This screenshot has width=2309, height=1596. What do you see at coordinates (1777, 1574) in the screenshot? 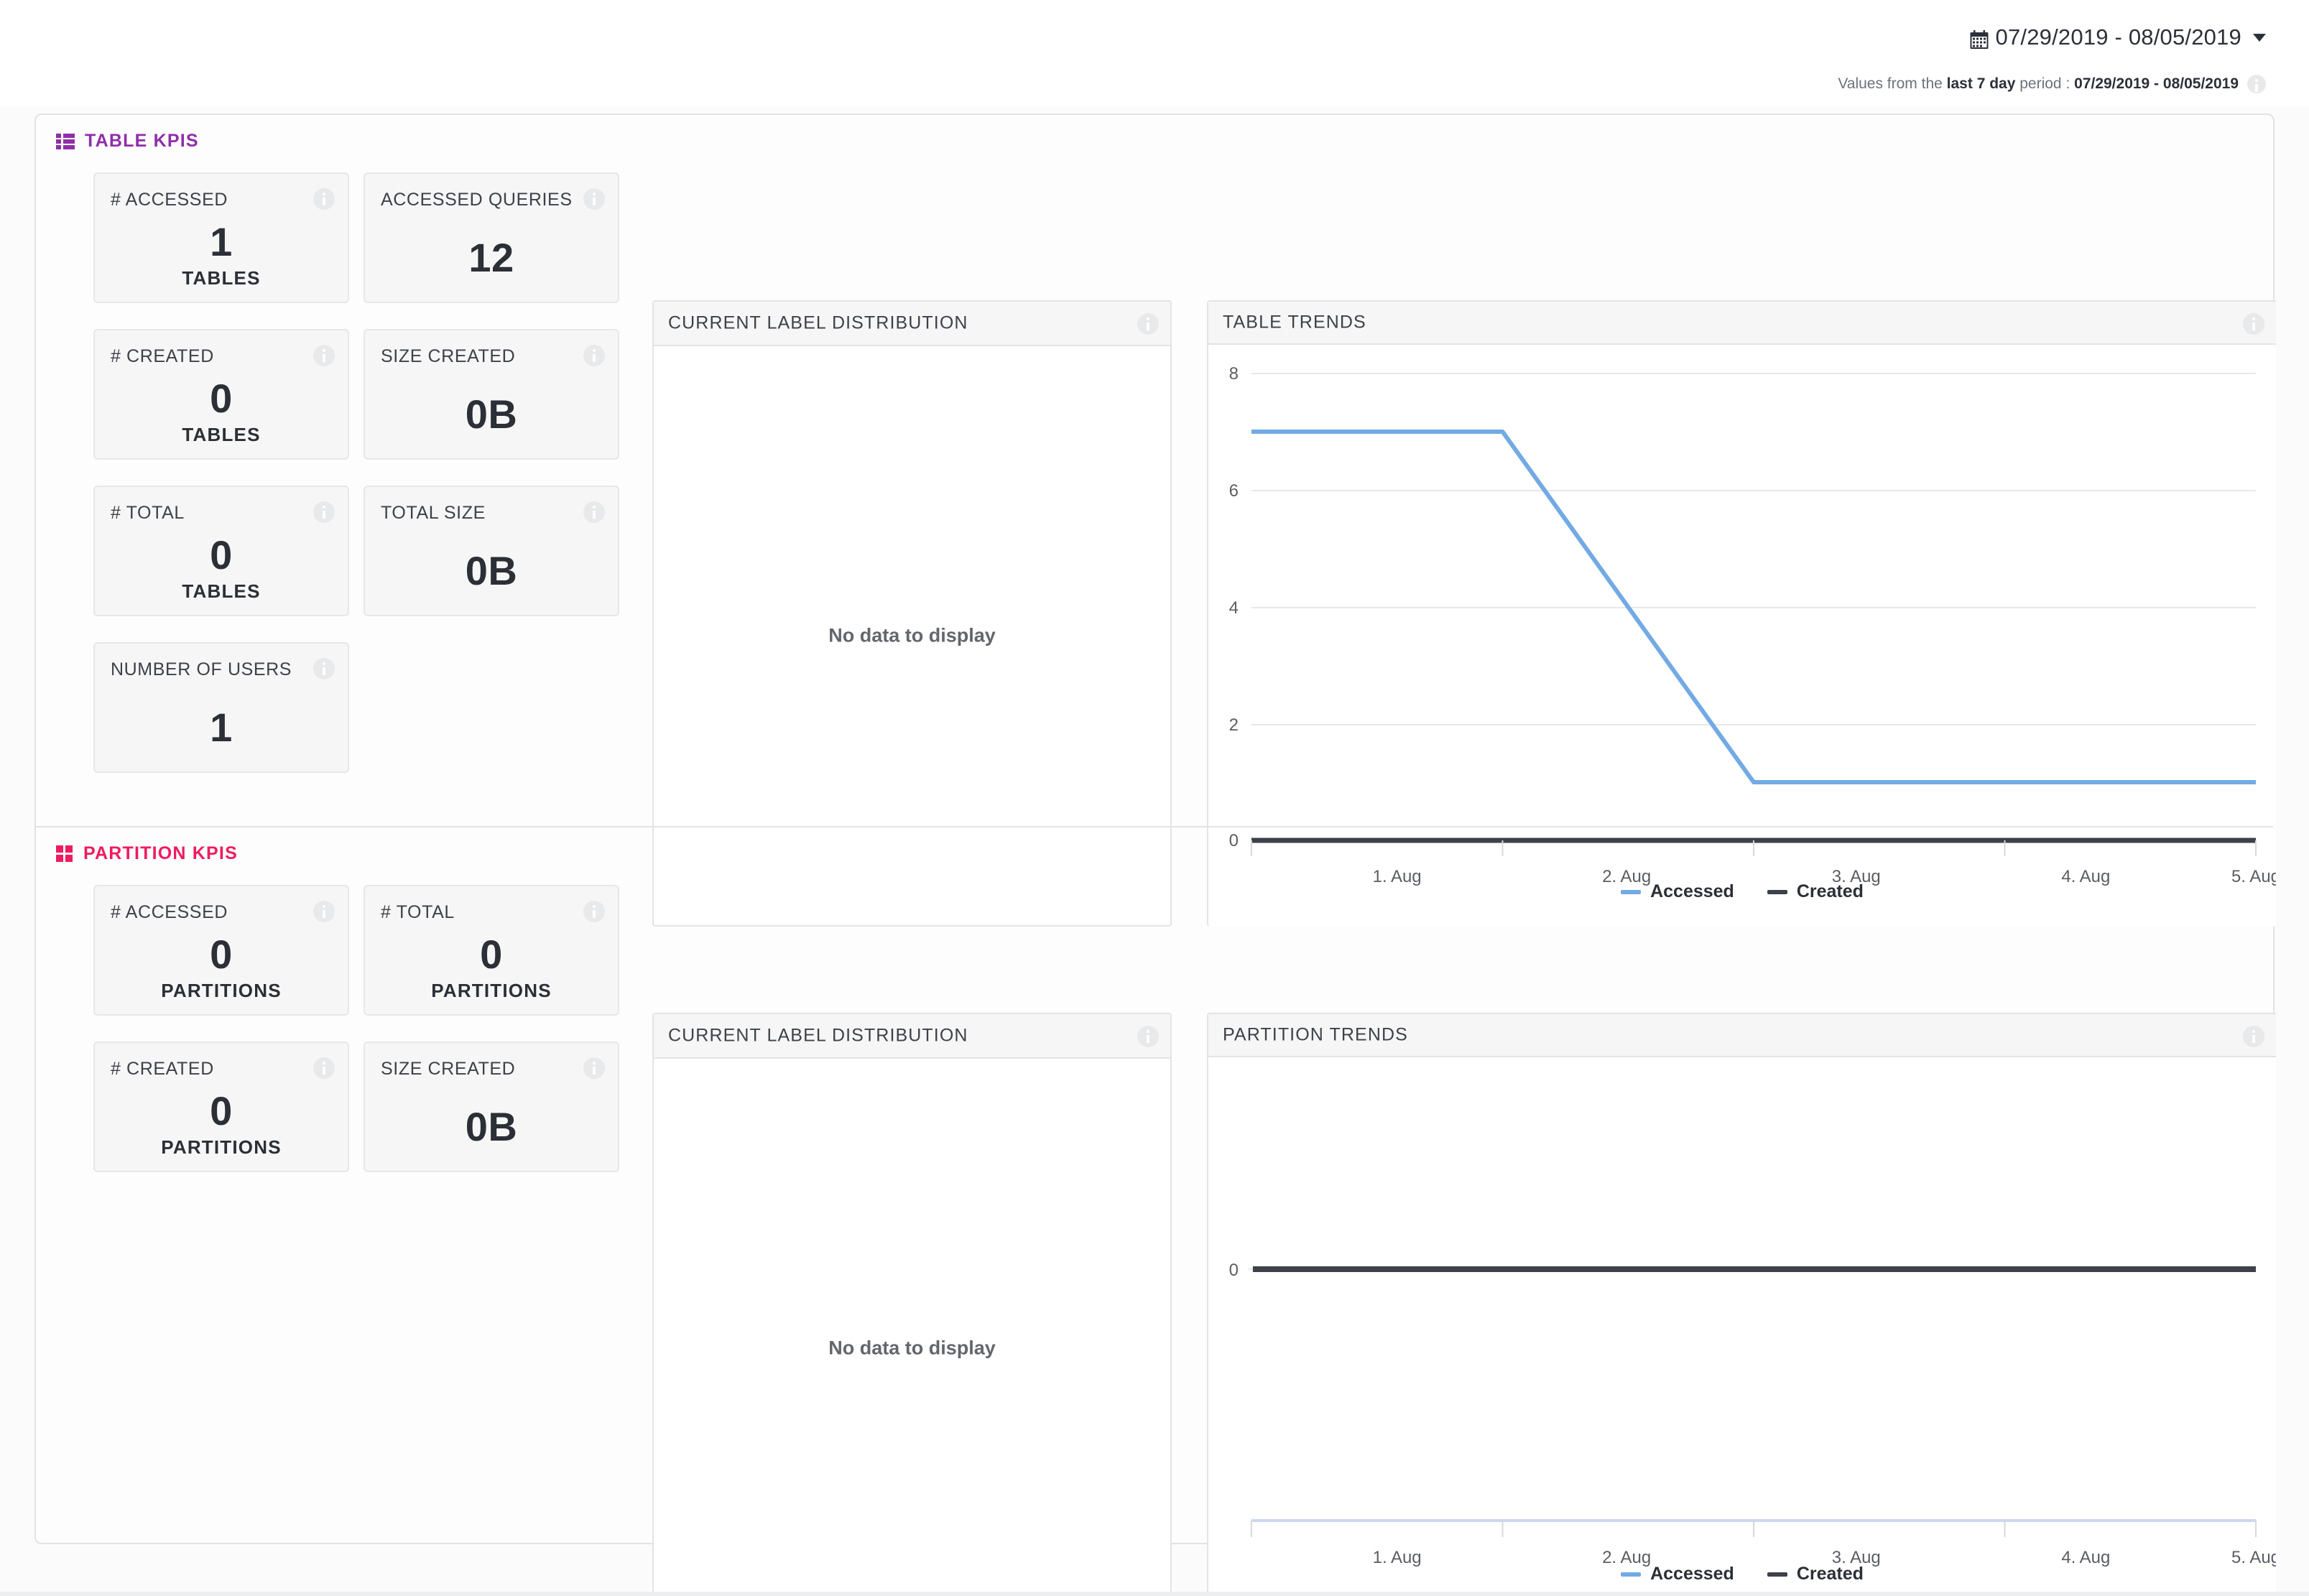
I see `legend-swatch-created` at bounding box center [1777, 1574].